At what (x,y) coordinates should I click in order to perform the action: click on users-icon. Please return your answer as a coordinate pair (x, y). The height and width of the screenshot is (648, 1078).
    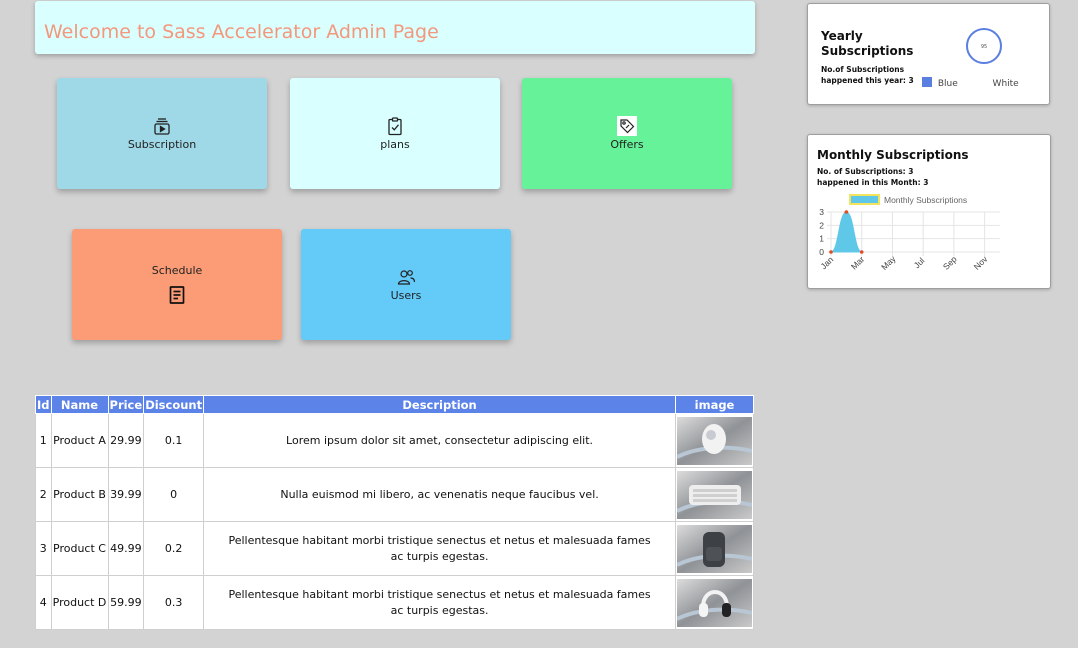
    Looking at the image, I should click on (406, 277).